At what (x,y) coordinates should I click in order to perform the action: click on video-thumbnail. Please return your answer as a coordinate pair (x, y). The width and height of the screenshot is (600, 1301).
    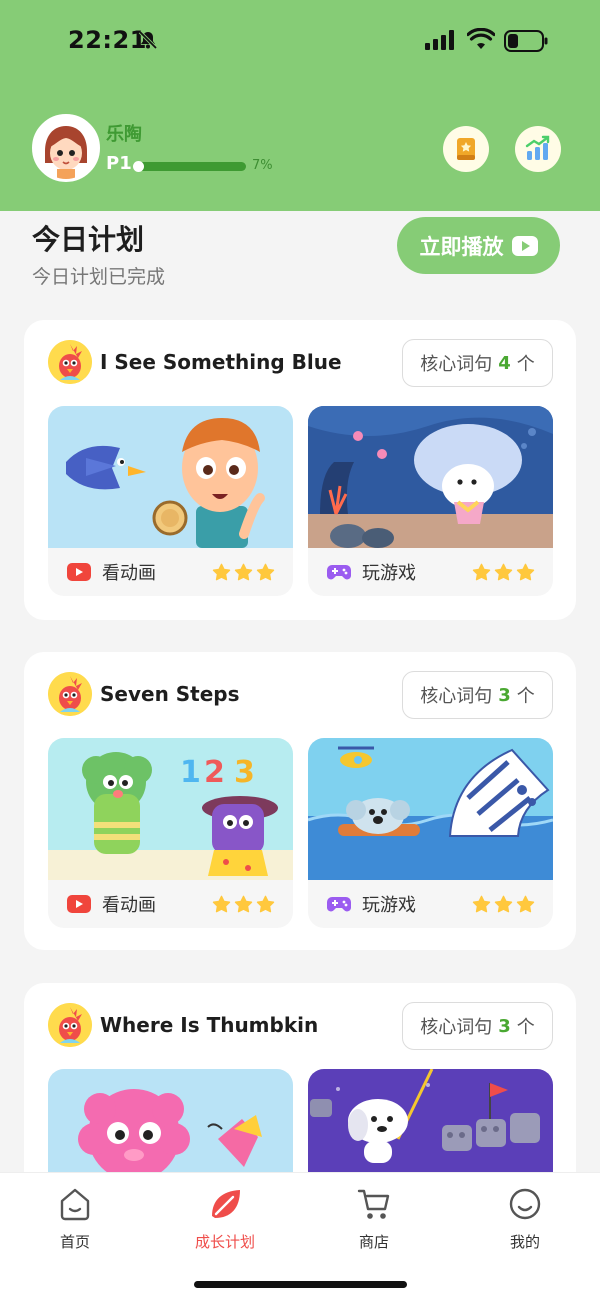
    Looking at the image, I should click on (170, 477).